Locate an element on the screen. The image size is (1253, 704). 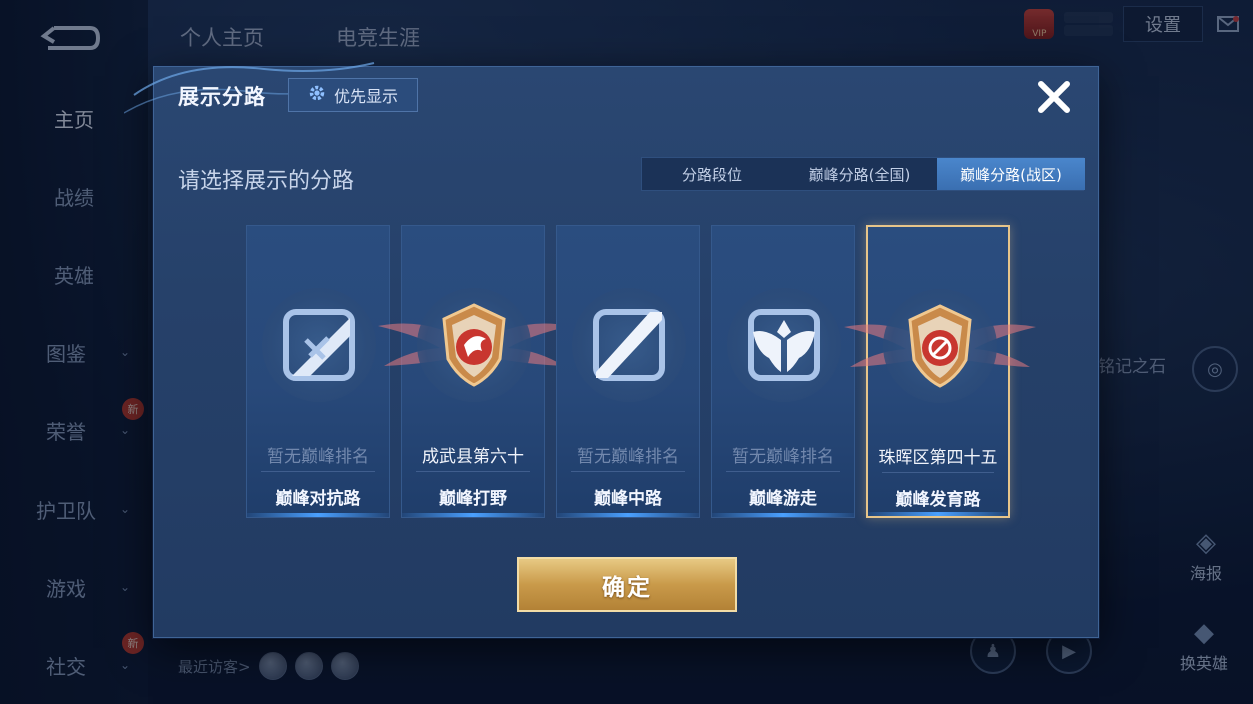
close-icon is located at coordinates (1054, 97).